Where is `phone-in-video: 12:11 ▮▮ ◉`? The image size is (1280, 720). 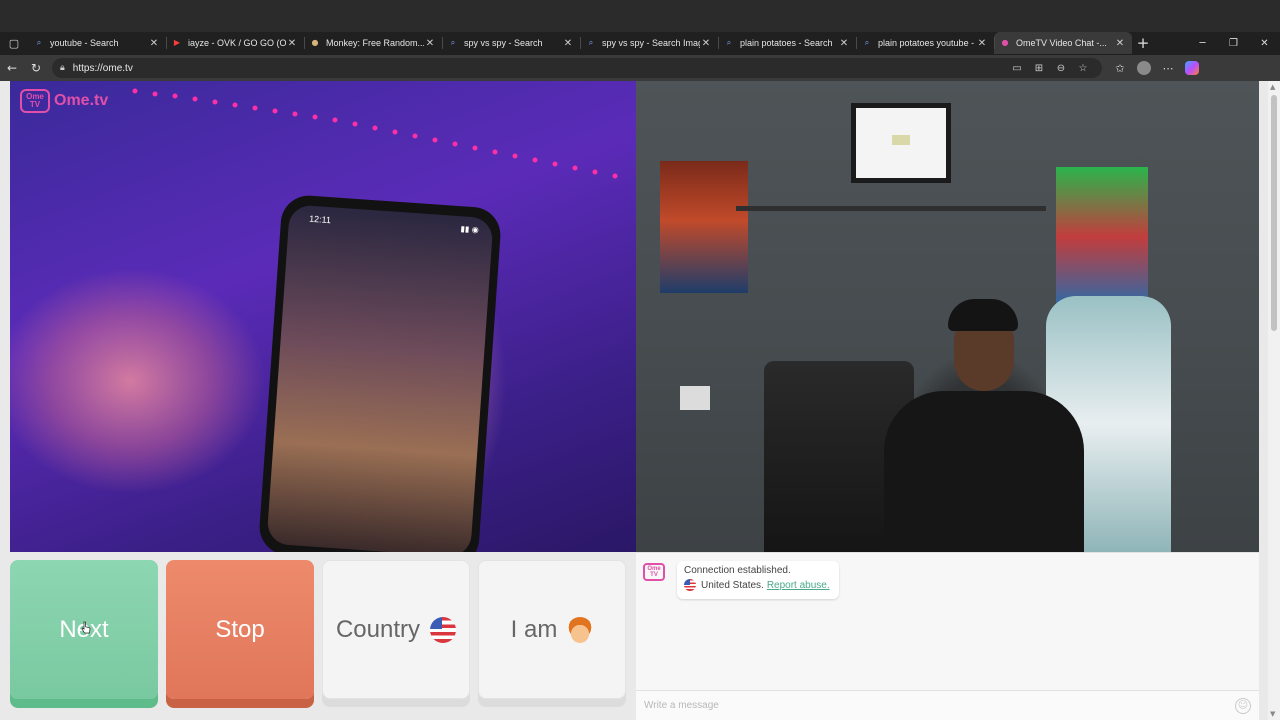
phone-in-video: 12:11 ▮▮ ◉ is located at coordinates (380, 372).